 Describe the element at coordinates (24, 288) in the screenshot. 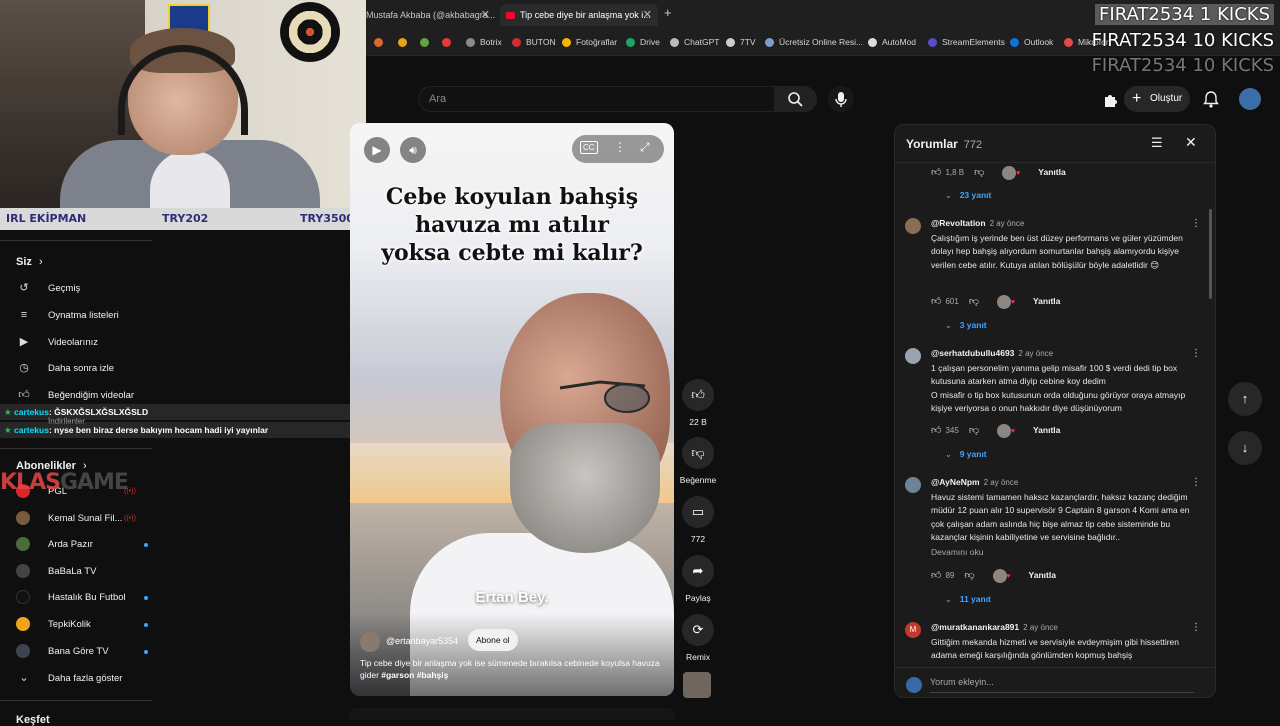

I see `history-icon: ↺` at that location.